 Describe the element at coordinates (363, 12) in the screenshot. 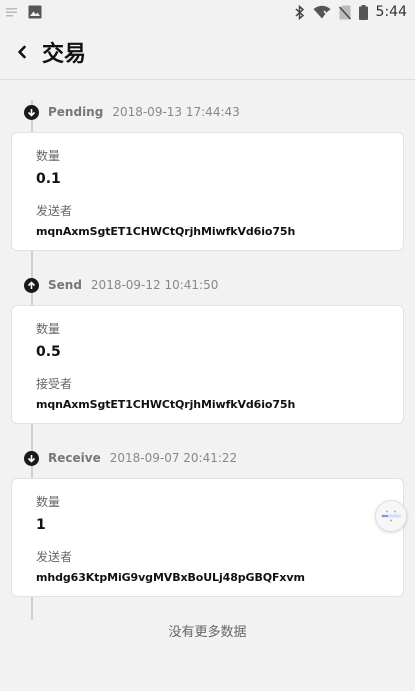

I see `battery-icon` at that location.